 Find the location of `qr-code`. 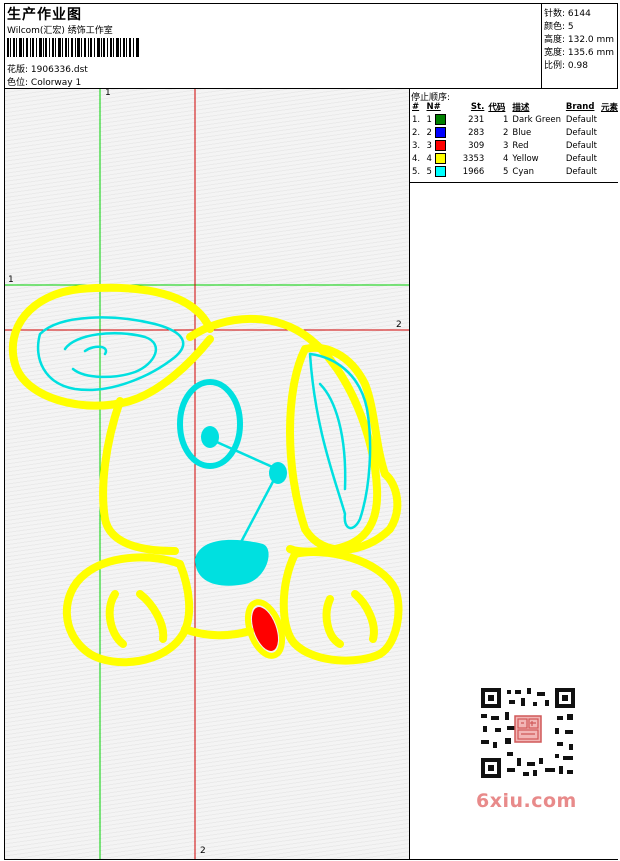

qr-code is located at coordinates (527, 732).